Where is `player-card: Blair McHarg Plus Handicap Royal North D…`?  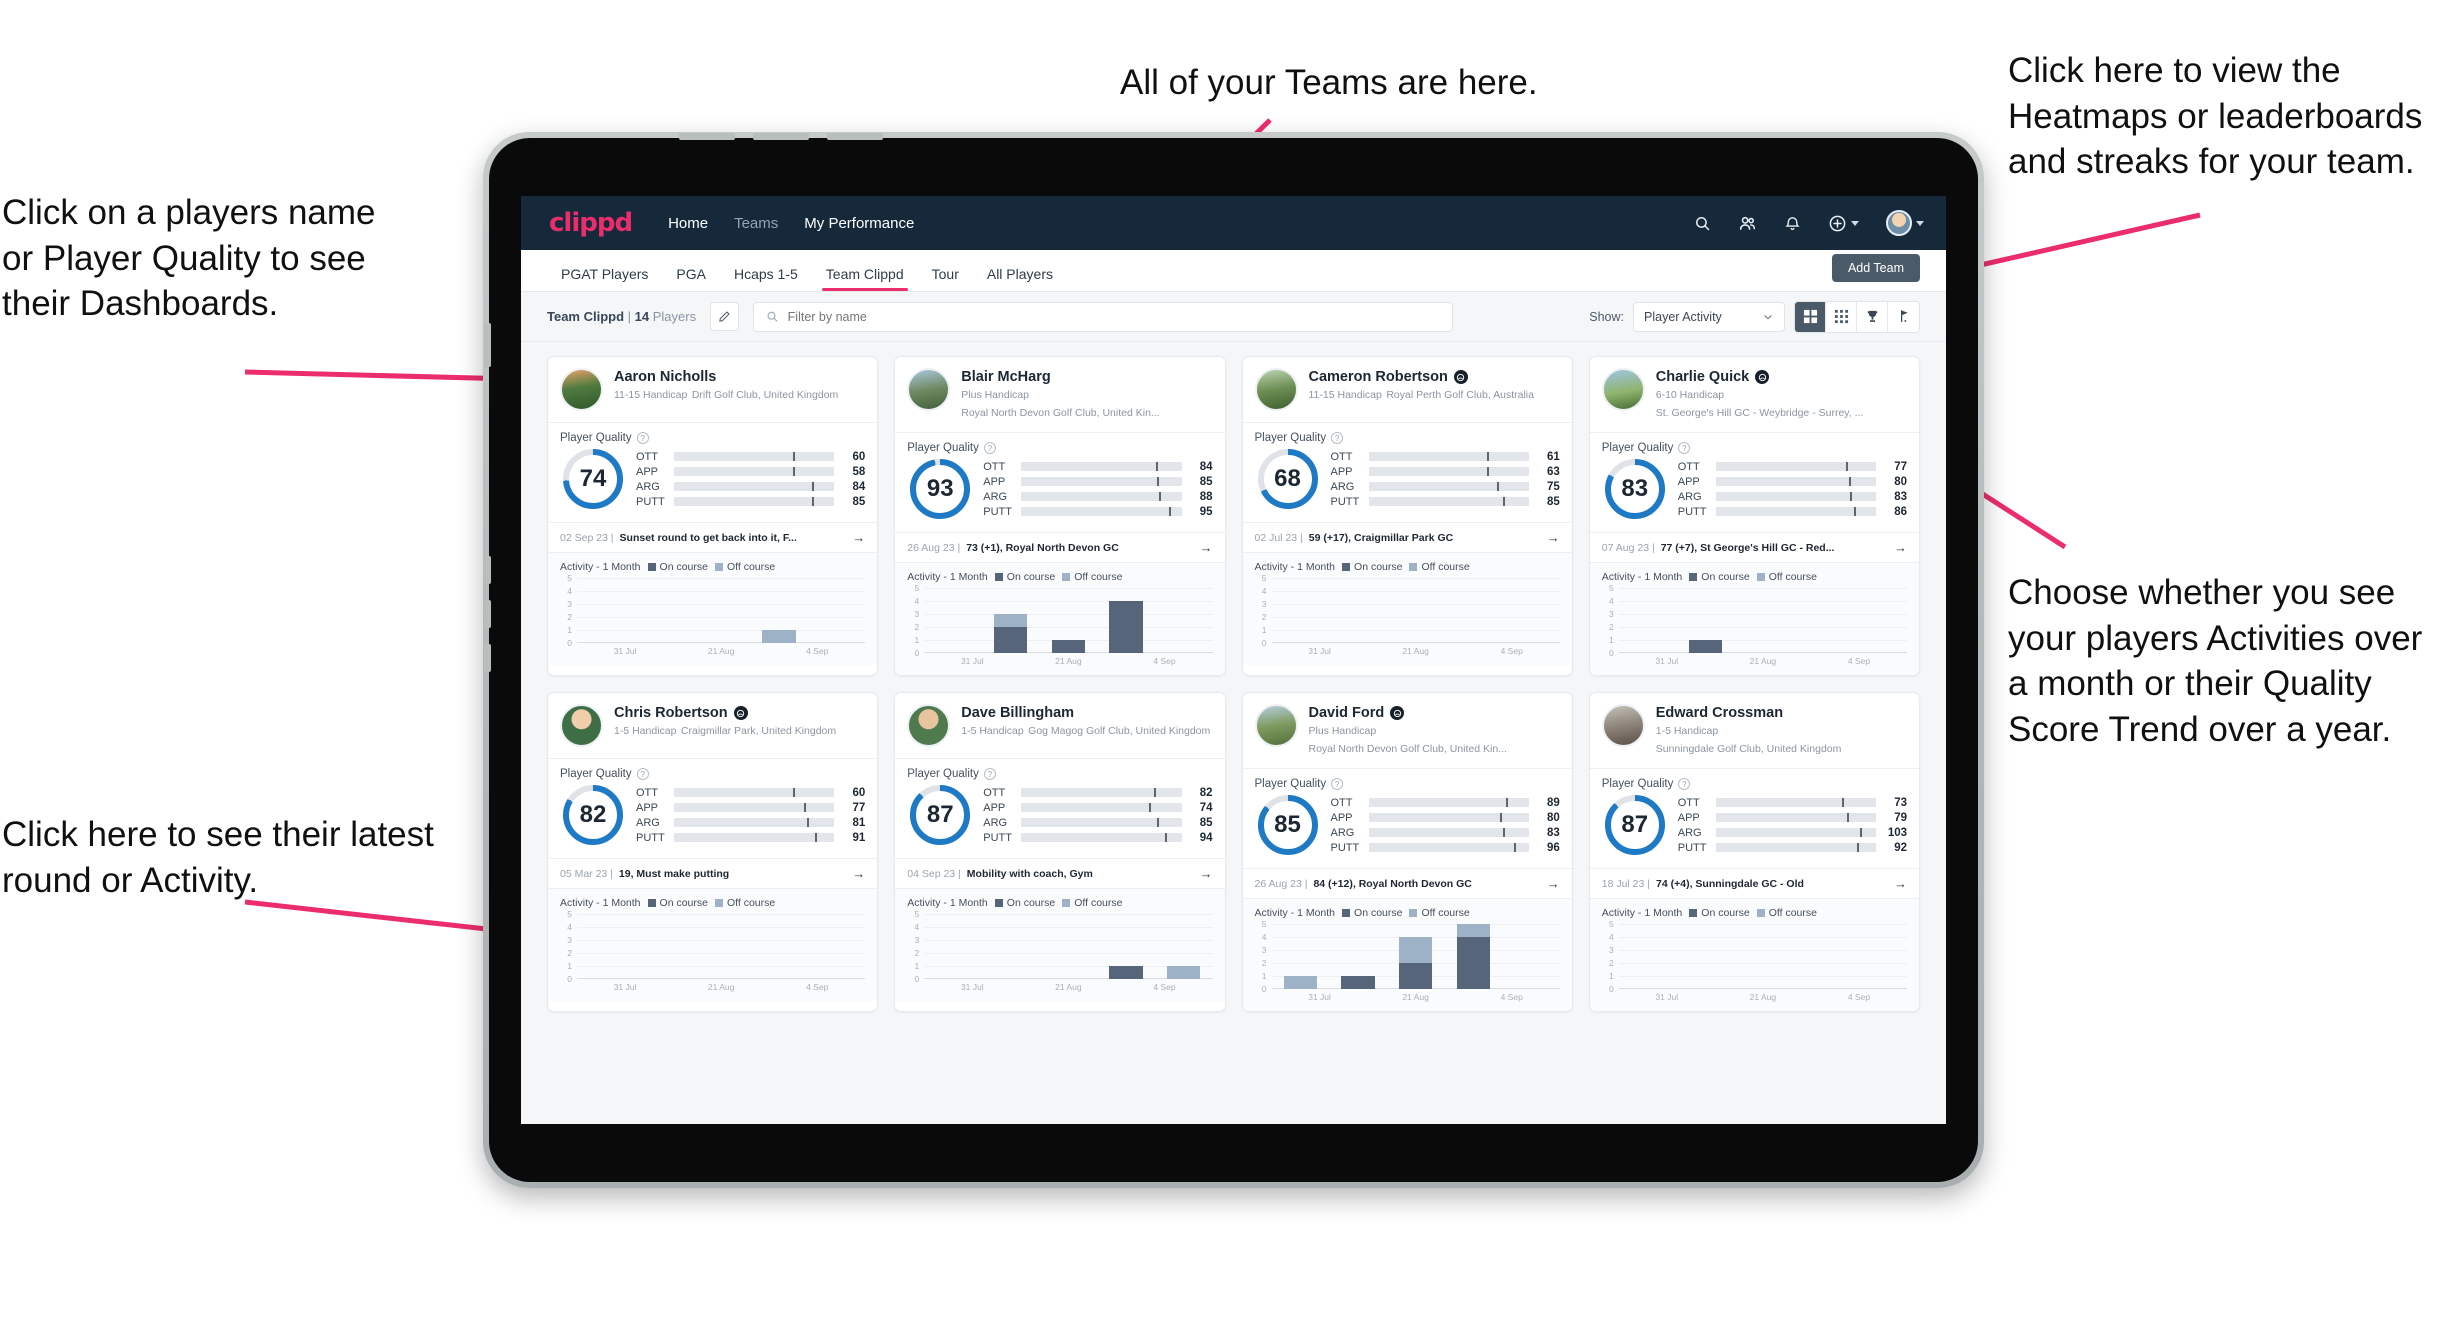
player-card: Blair McHarg Plus Handicap Royal North D… is located at coordinates (1060, 516).